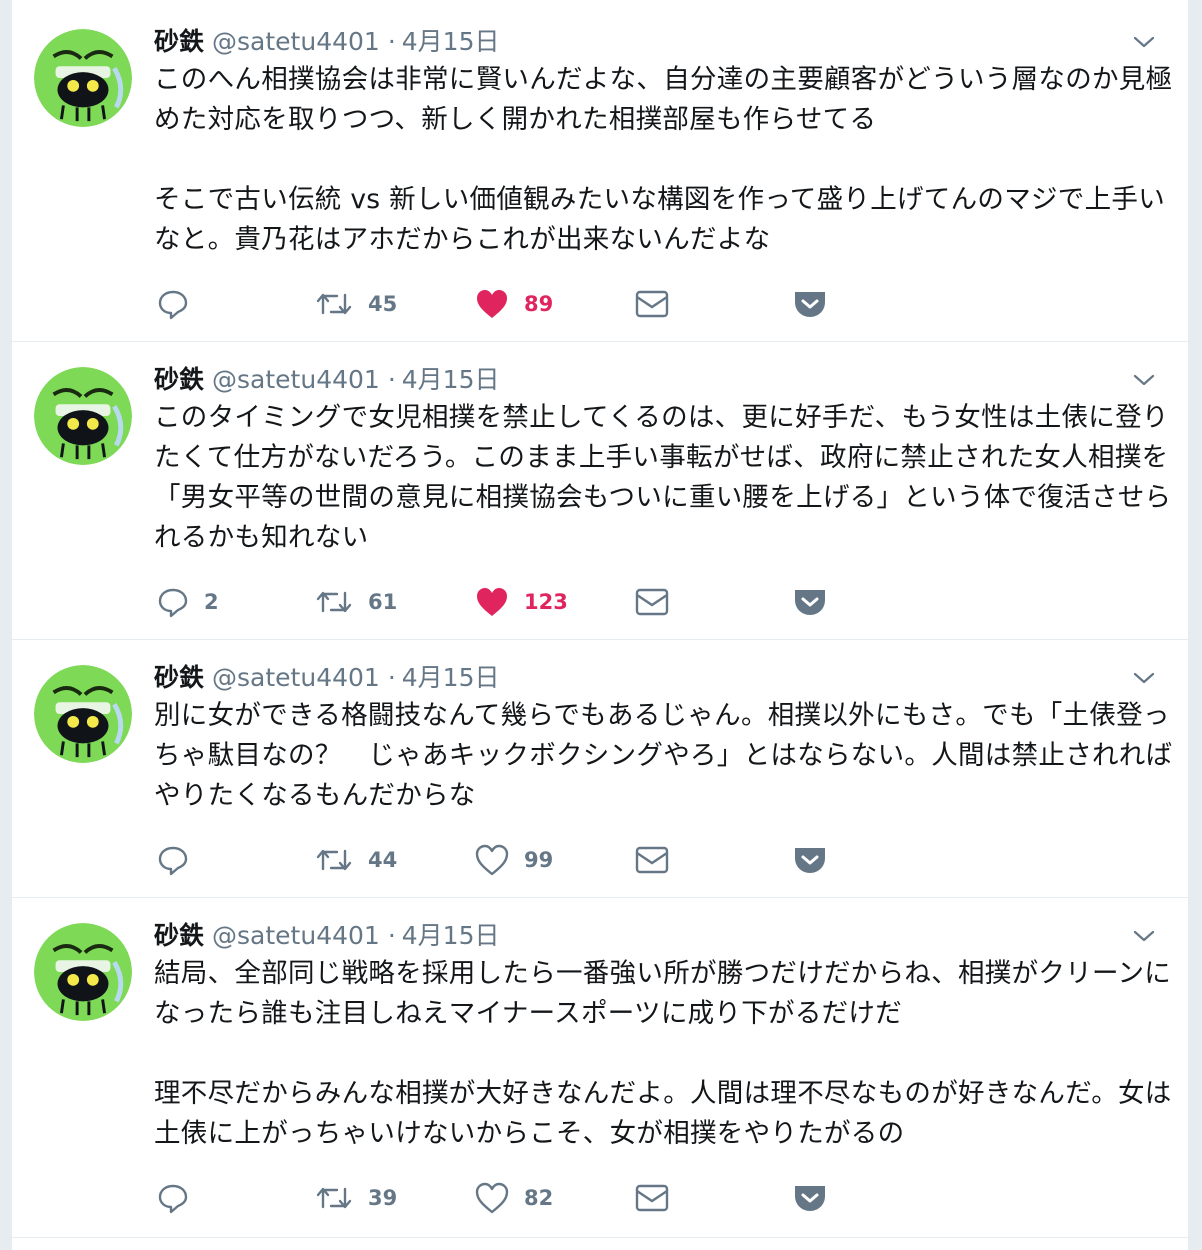 Image resolution: width=1202 pixels, height=1250 pixels. Describe the element at coordinates (355, 860) in the screenshot. I see `retweet-button: 44` at that location.